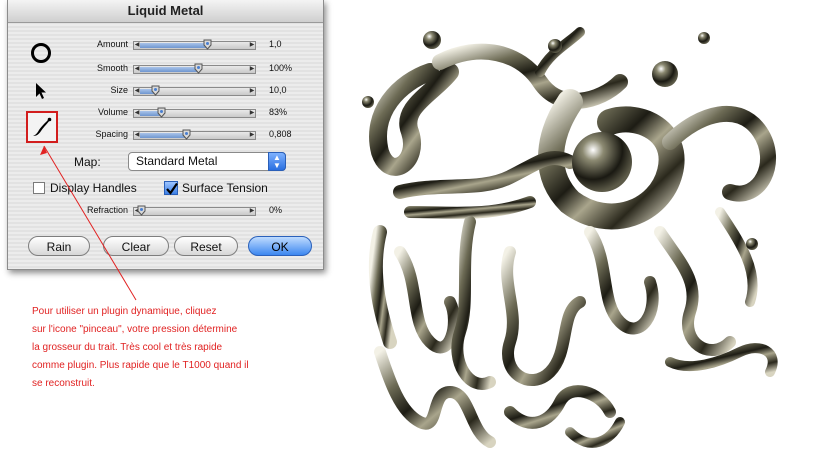  I want to click on annotation-line: se reconstruit., so click(63, 383).